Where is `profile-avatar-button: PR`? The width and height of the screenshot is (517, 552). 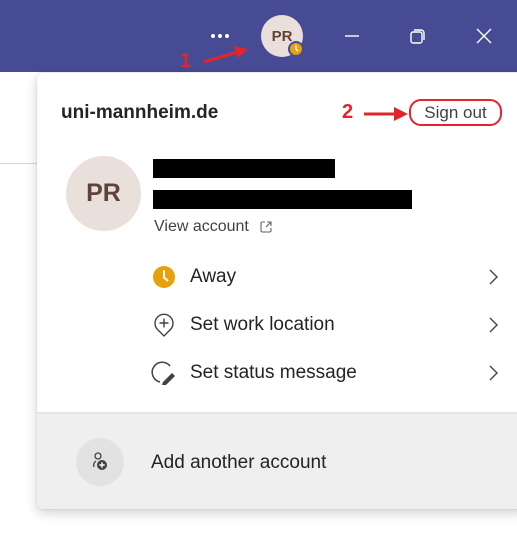 profile-avatar-button: PR is located at coordinates (282, 36).